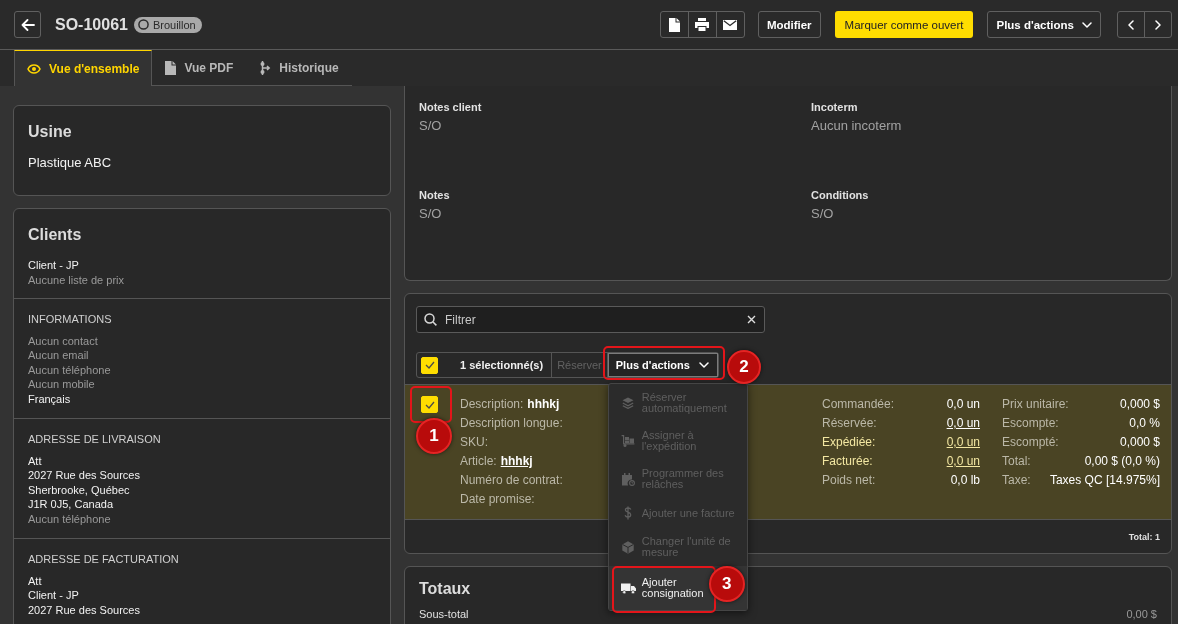  What do you see at coordinates (628, 479) in the screenshot?
I see `calendar-clock-icon` at bounding box center [628, 479].